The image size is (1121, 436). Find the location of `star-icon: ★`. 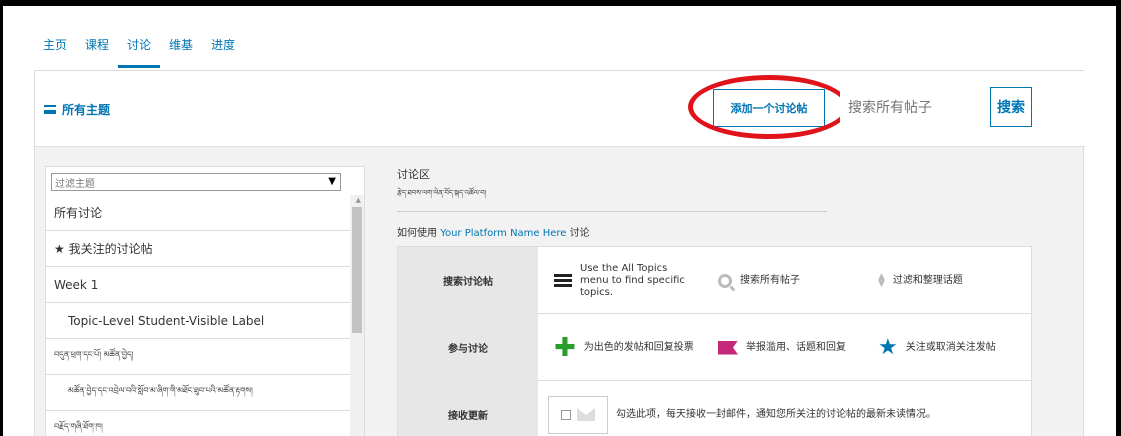

star-icon: ★ is located at coordinates (888, 347).